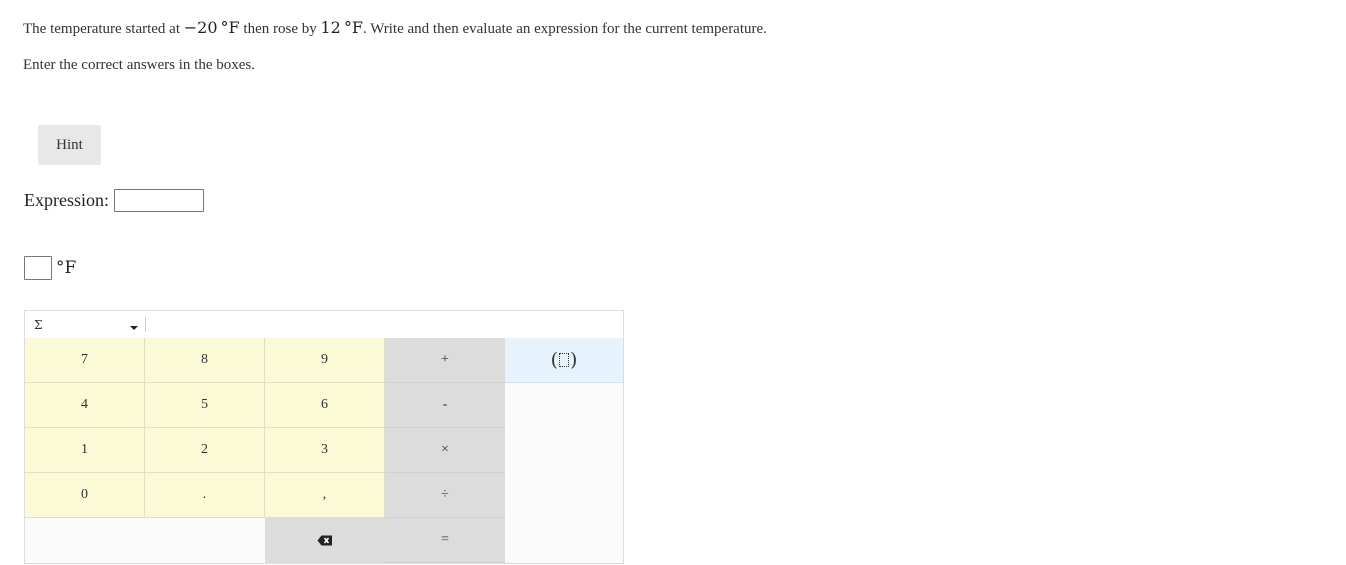  I want to click on keypad-header: Σ, so click(324, 325).